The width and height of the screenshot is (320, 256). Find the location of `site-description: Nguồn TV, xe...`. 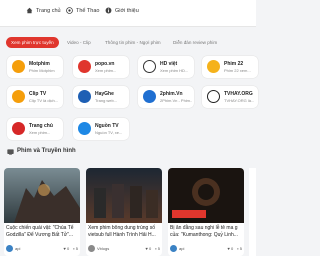

site-description: Nguồn TV, xe... is located at coordinates (109, 132).